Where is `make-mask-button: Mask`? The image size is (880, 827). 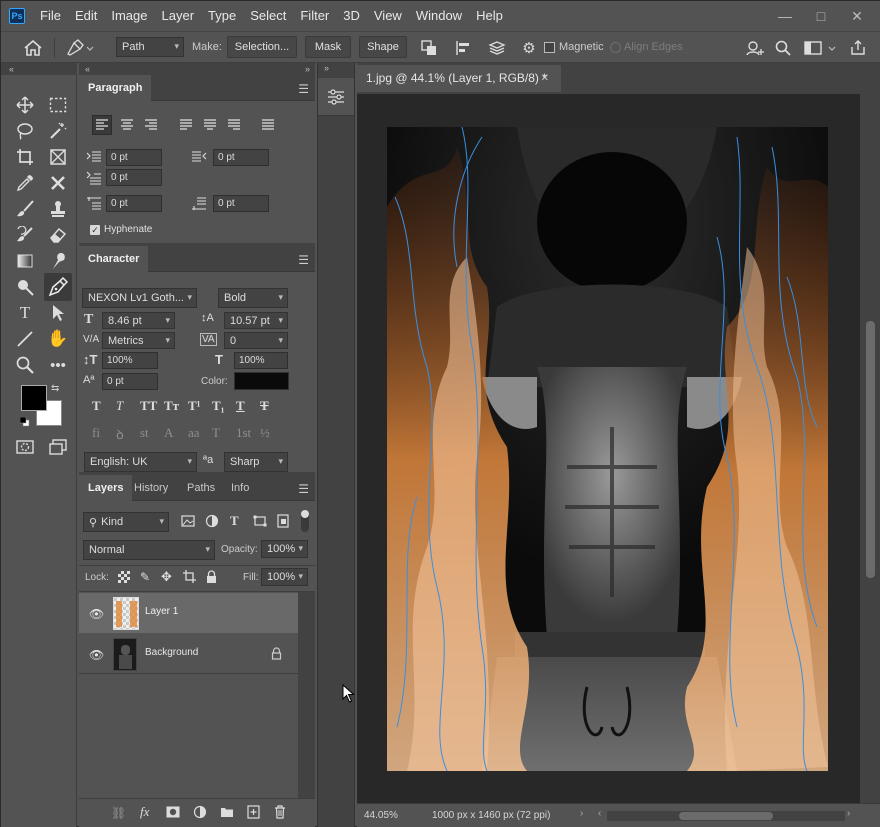
make-mask-button: Mask is located at coordinates (328, 47).